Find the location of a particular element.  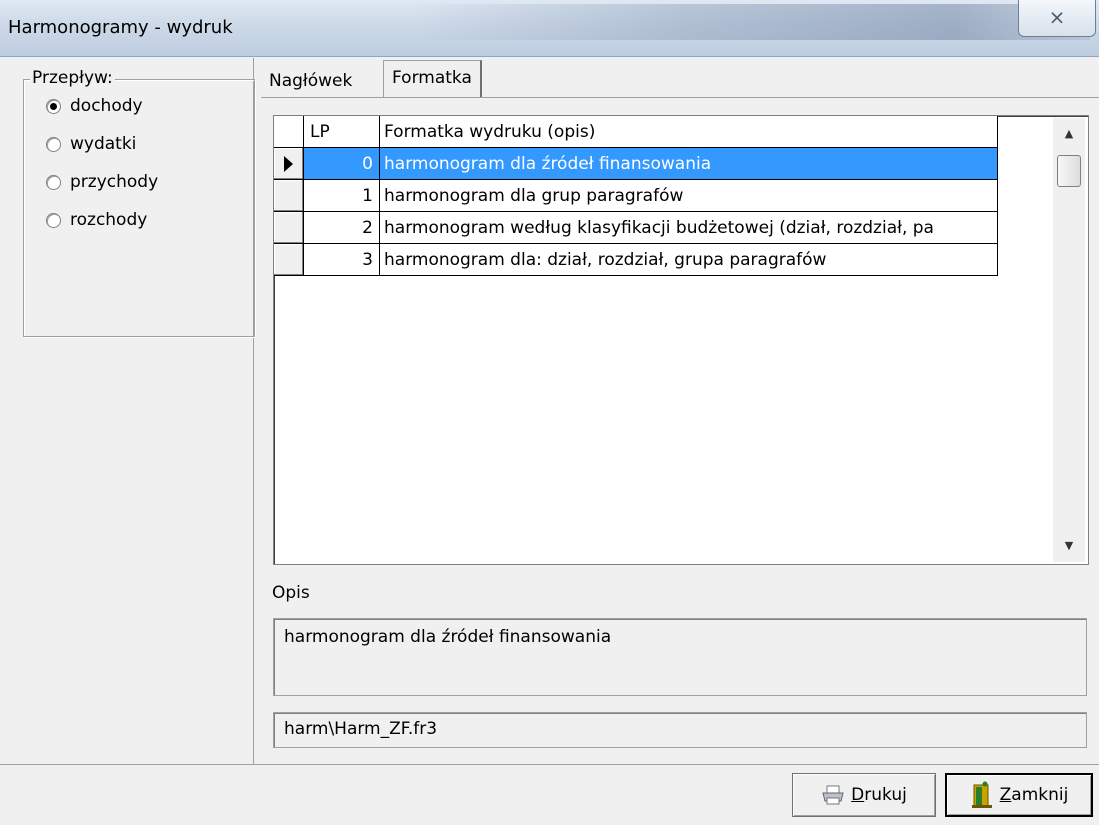

radio-label: dochody is located at coordinates (106, 106).